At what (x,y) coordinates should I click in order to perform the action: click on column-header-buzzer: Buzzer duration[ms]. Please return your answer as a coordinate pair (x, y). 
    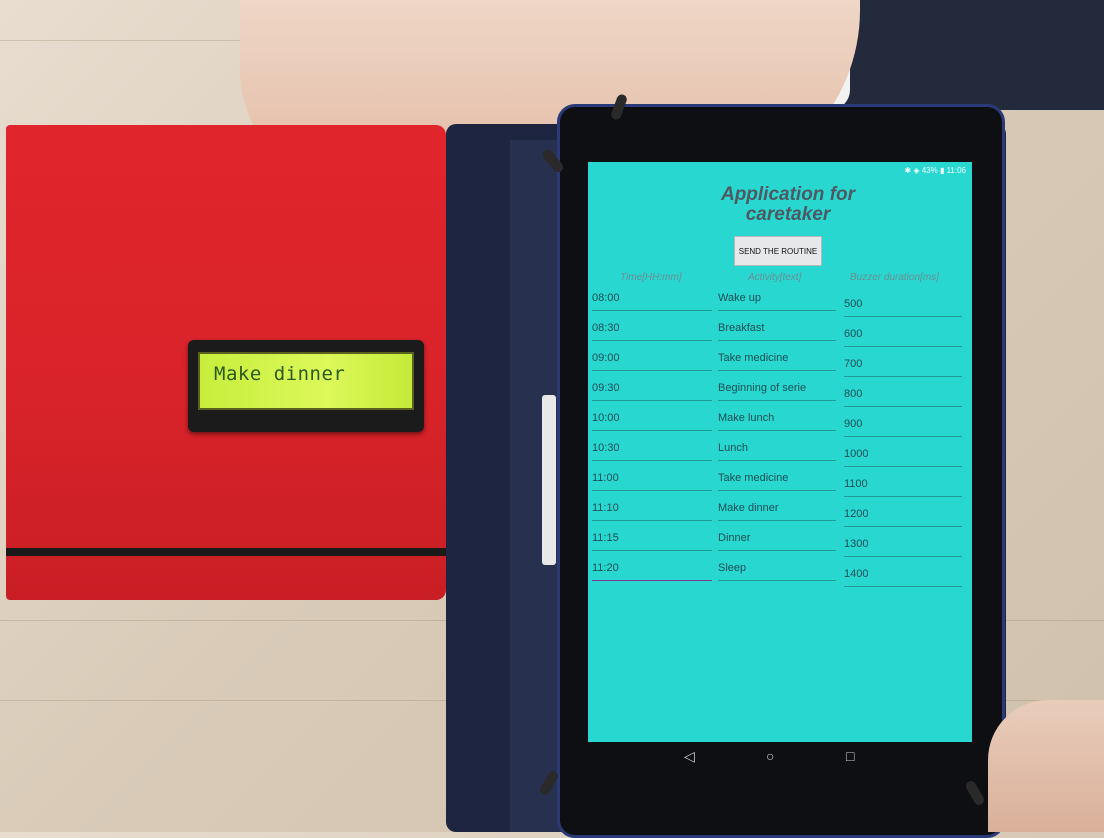
    Looking at the image, I should click on (894, 277).